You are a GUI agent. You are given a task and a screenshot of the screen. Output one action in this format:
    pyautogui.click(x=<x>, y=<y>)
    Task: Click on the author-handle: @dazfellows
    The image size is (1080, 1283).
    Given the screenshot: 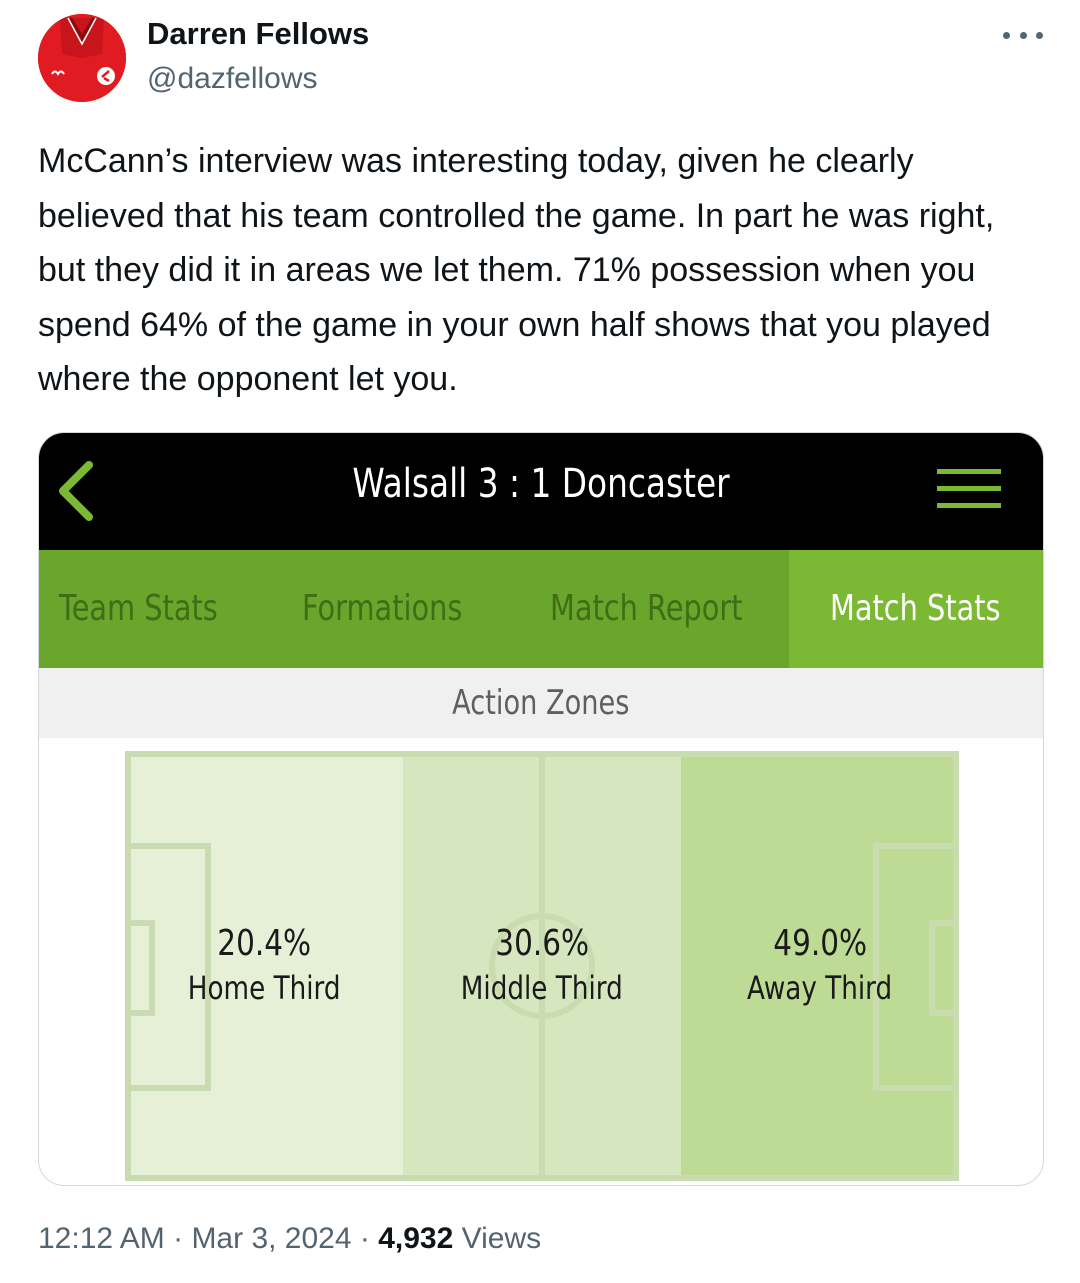 What is the action you would take?
    pyautogui.click(x=232, y=79)
    